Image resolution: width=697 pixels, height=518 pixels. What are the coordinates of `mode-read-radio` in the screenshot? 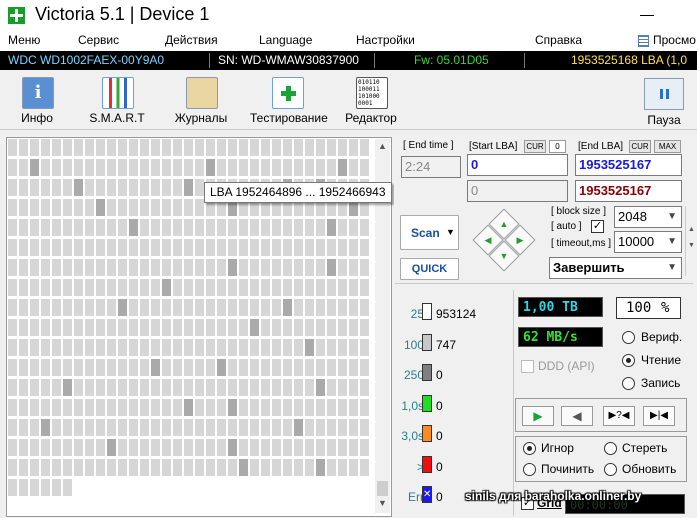 It's located at (628, 360).